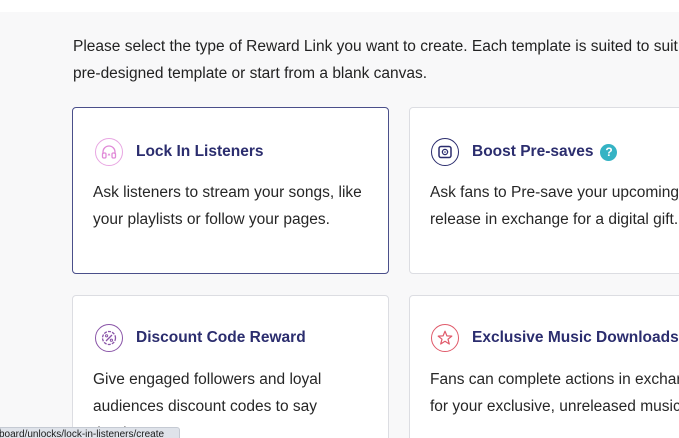  What do you see at coordinates (205, 406) in the screenshot?
I see `desc-line: audiences discount codes to say` at bounding box center [205, 406].